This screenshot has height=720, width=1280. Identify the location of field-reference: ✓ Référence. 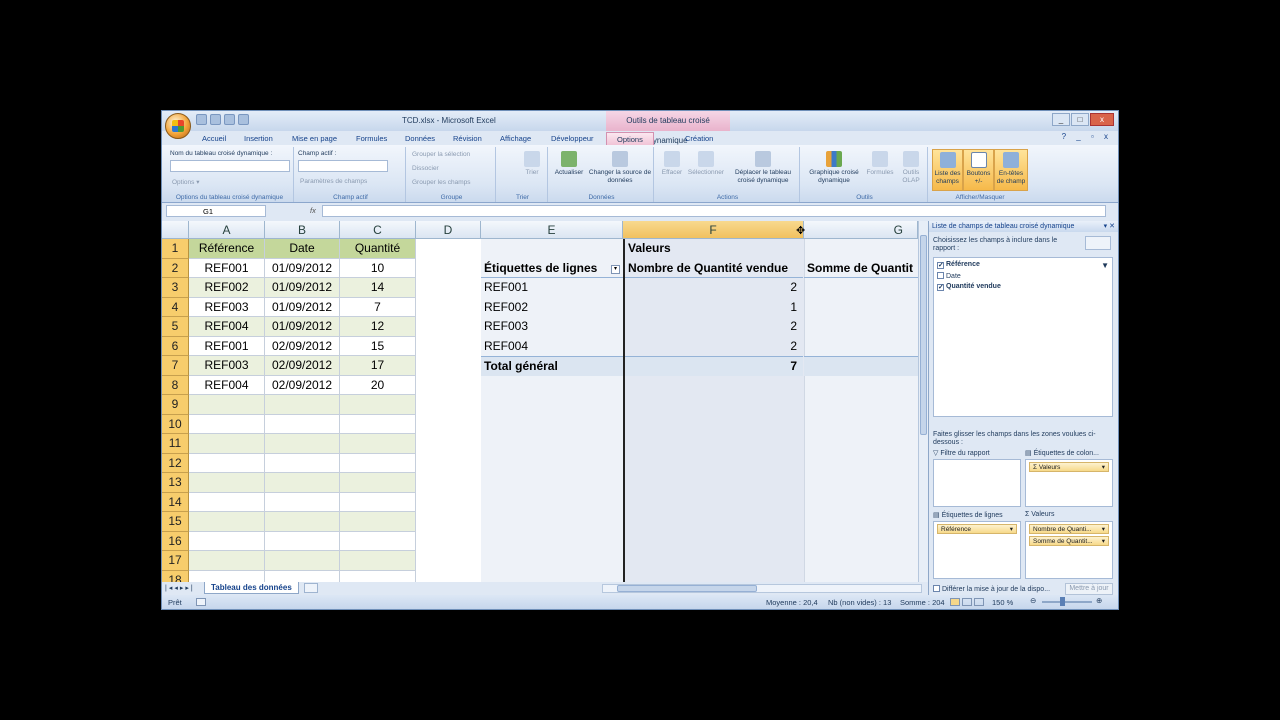
(958, 265).